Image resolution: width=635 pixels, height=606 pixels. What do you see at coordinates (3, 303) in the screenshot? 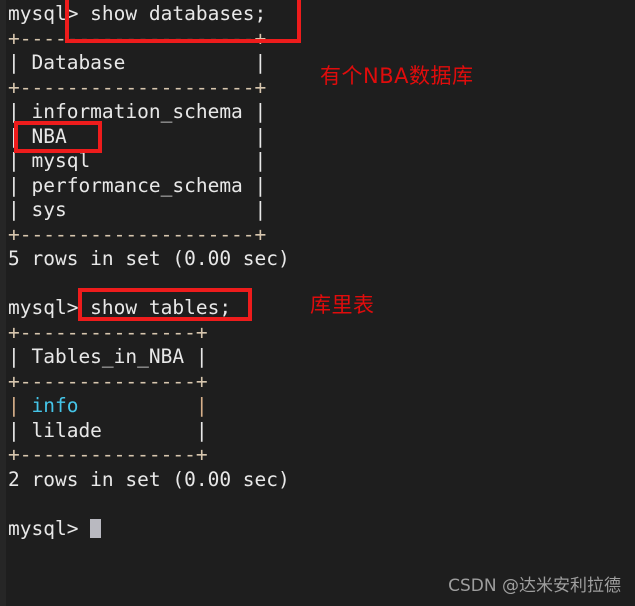
I see `left-gutter-strip` at bounding box center [3, 303].